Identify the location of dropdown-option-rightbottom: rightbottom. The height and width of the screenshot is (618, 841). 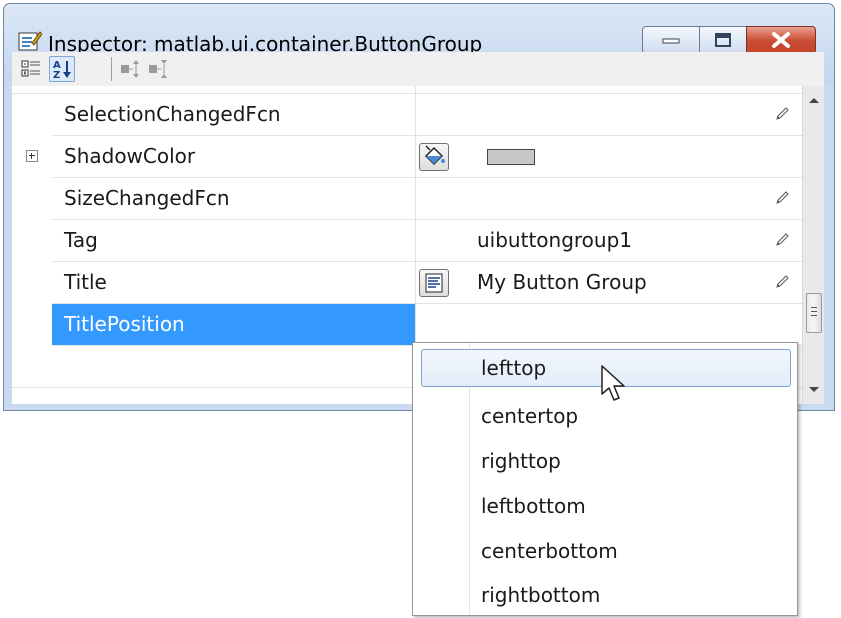
(606, 595).